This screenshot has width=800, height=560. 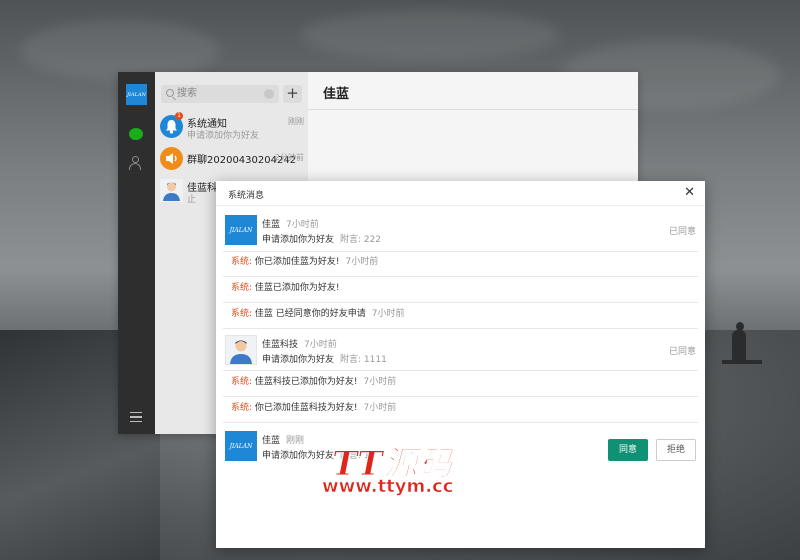 What do you see at coordinates (136, 134) in the screenshot?
I see `chat-icon` at bounding box center [136, 134].